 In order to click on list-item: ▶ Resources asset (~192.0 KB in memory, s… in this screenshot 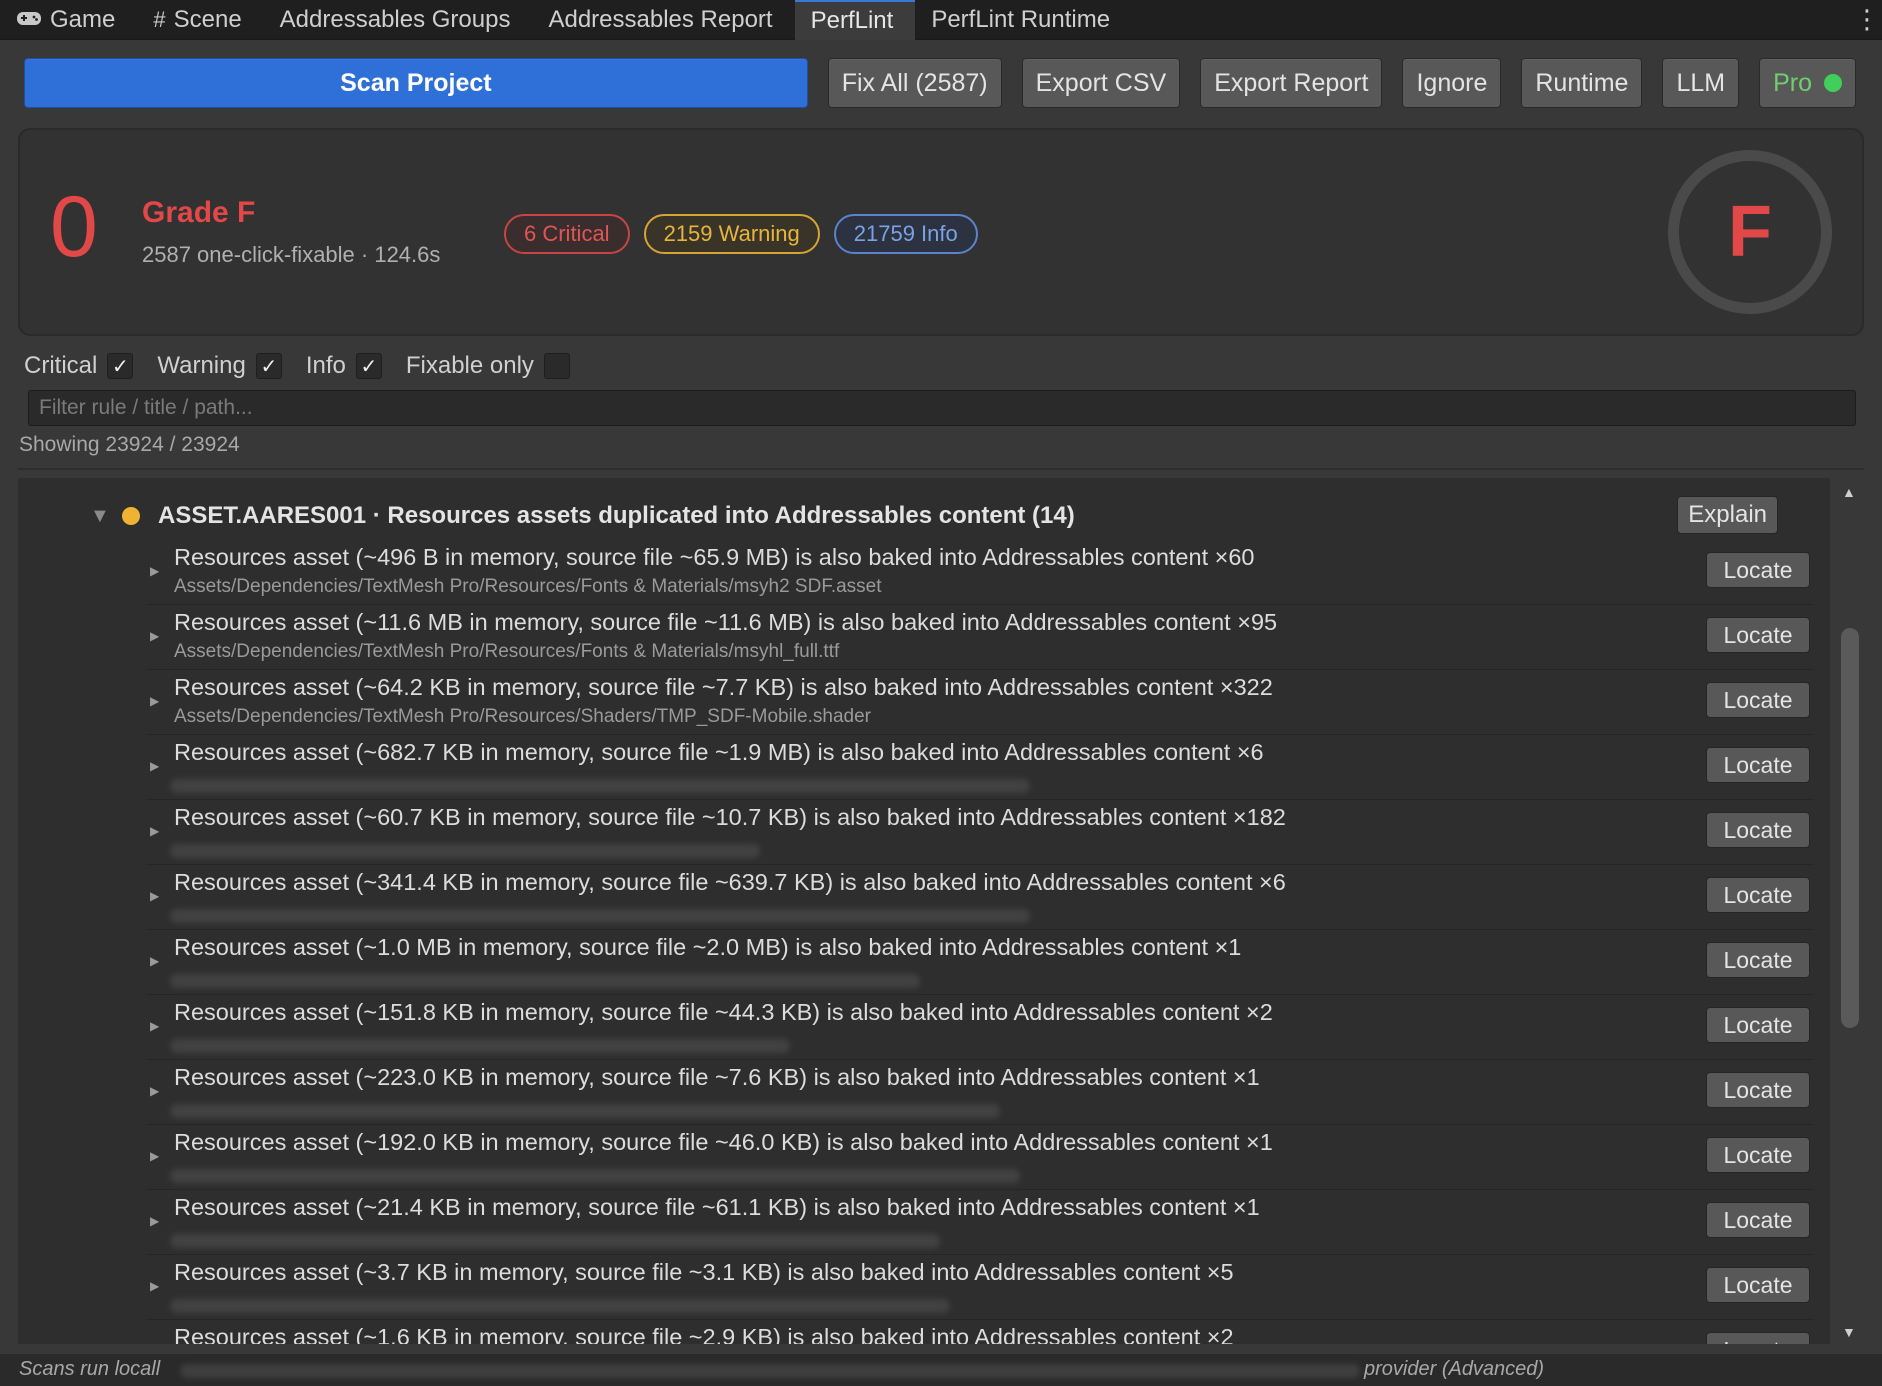, I will do `click(980, 1157)`.